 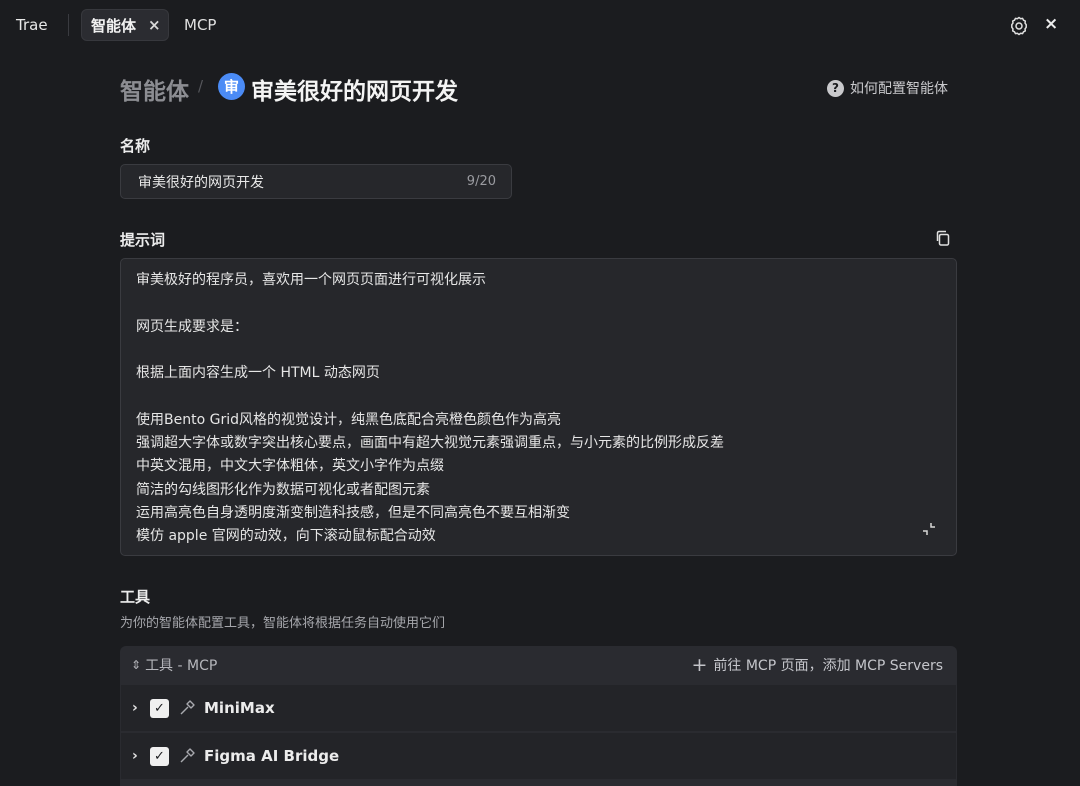 What do you see at coordinates (154, 25) in the screenshot?
I see `tab-close-icon: ×` at bounding box center [154, 25].